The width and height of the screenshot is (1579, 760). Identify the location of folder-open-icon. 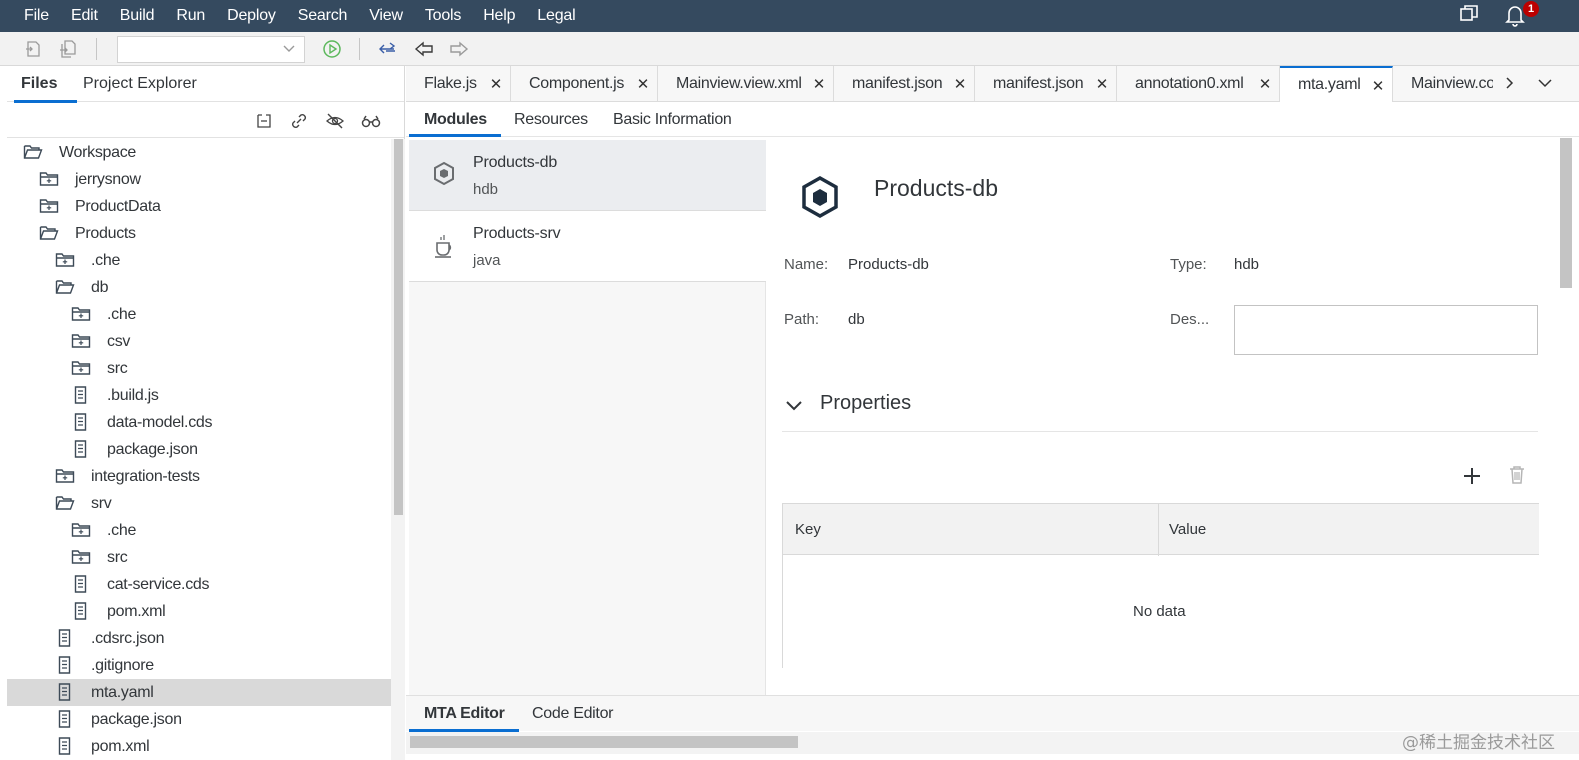
(49, 233).